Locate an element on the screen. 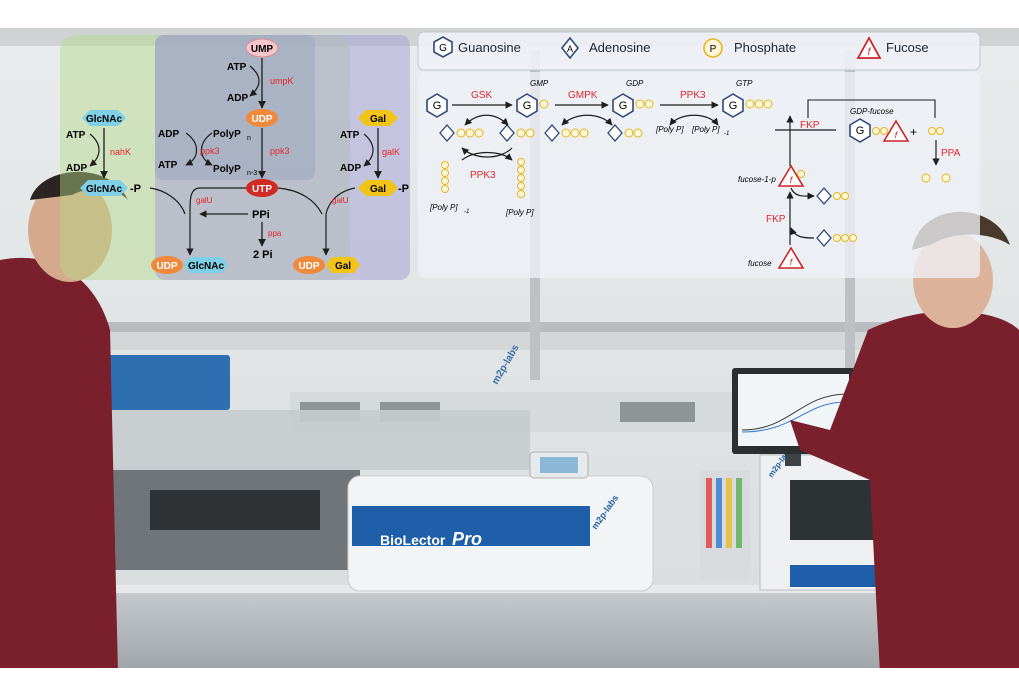  udp-gal-sugar: Gal is located at coordinates (343, 266).